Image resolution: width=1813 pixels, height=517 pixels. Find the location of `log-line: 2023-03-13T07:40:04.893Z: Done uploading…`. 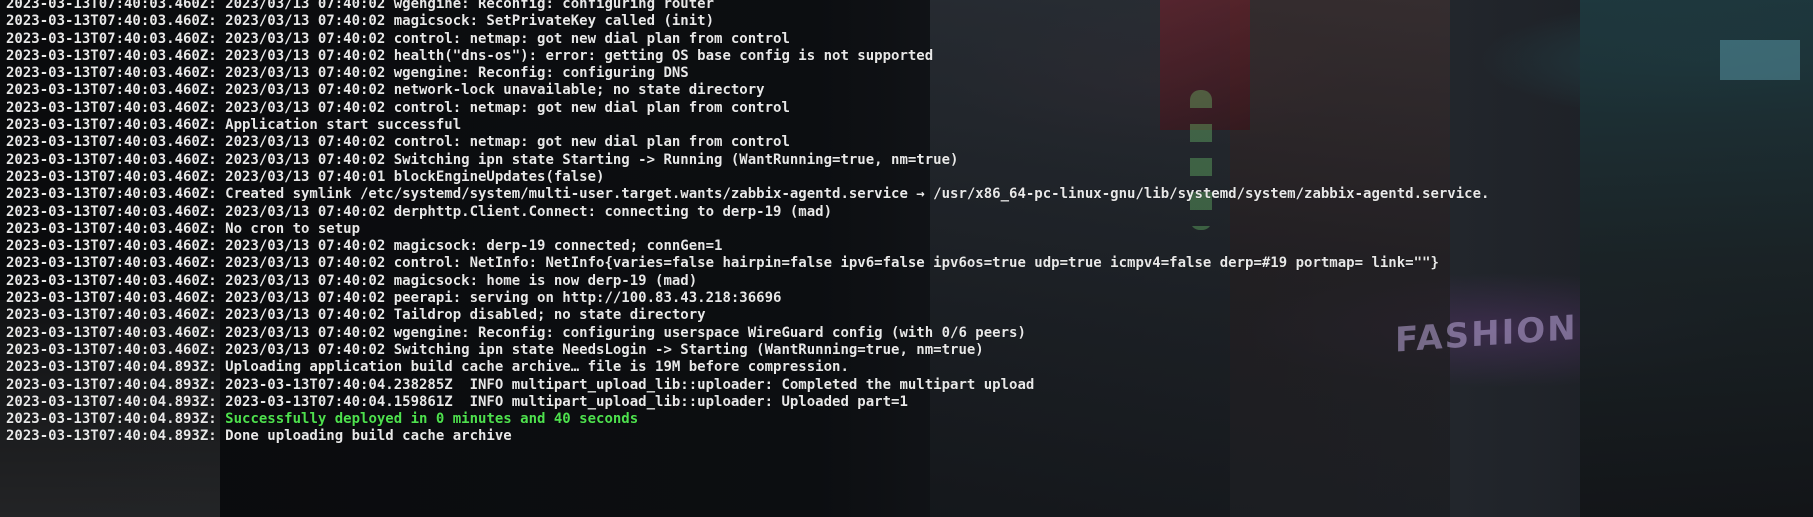

log-line: 2023-03-13T07:40:04.893Z: Done uploading… is located at coordinates (259, 436).